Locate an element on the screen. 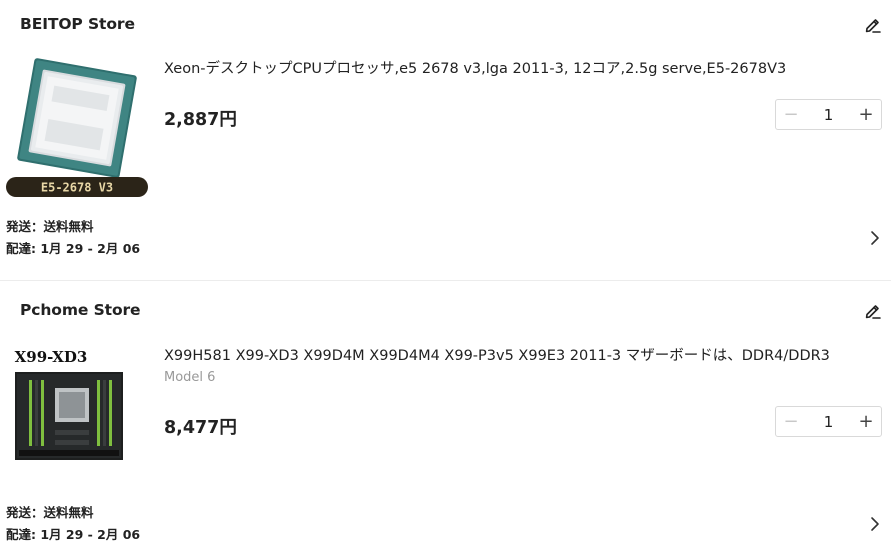 This screenshot has width=891, height=551. product-variant: Model 6 is located at coordinates (189, 377).